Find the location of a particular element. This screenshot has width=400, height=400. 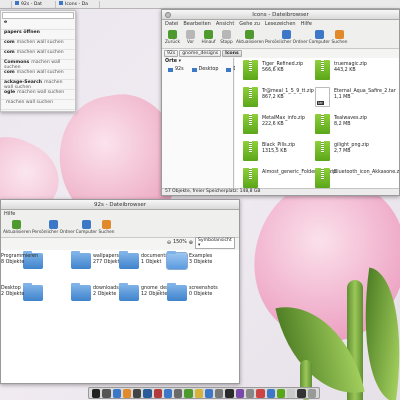

toolbar-button: Hinauf is located at coordinates (208, 38).